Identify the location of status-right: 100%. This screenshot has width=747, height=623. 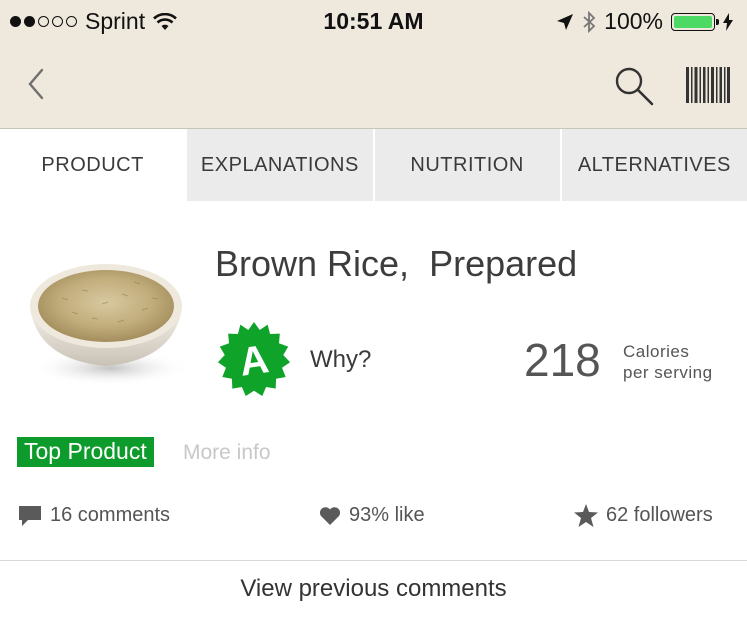
(644, 21).